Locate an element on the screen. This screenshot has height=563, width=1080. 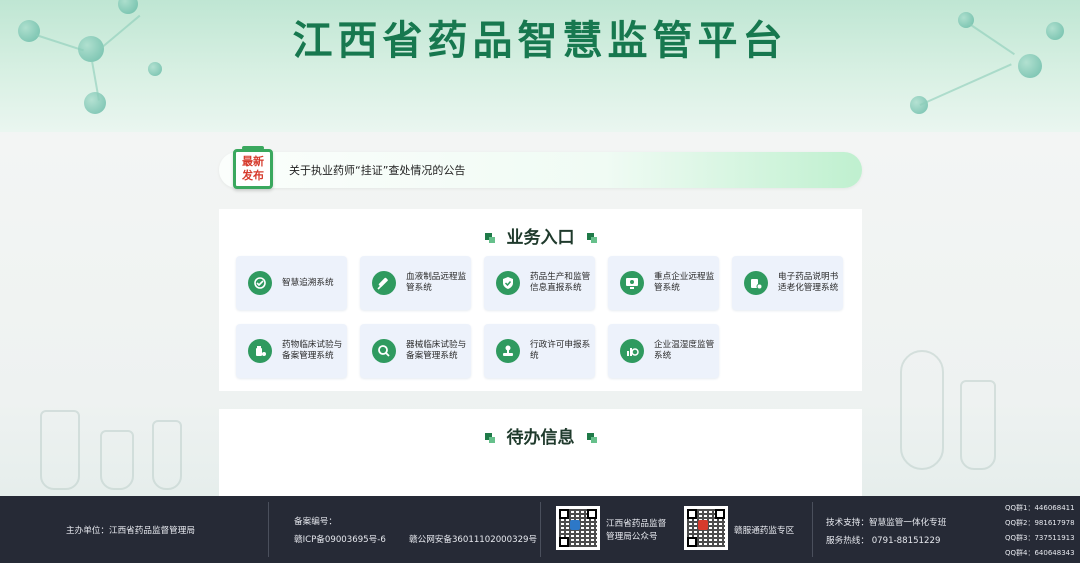
medicine-gear-icon is located at coordinates (756, 283).